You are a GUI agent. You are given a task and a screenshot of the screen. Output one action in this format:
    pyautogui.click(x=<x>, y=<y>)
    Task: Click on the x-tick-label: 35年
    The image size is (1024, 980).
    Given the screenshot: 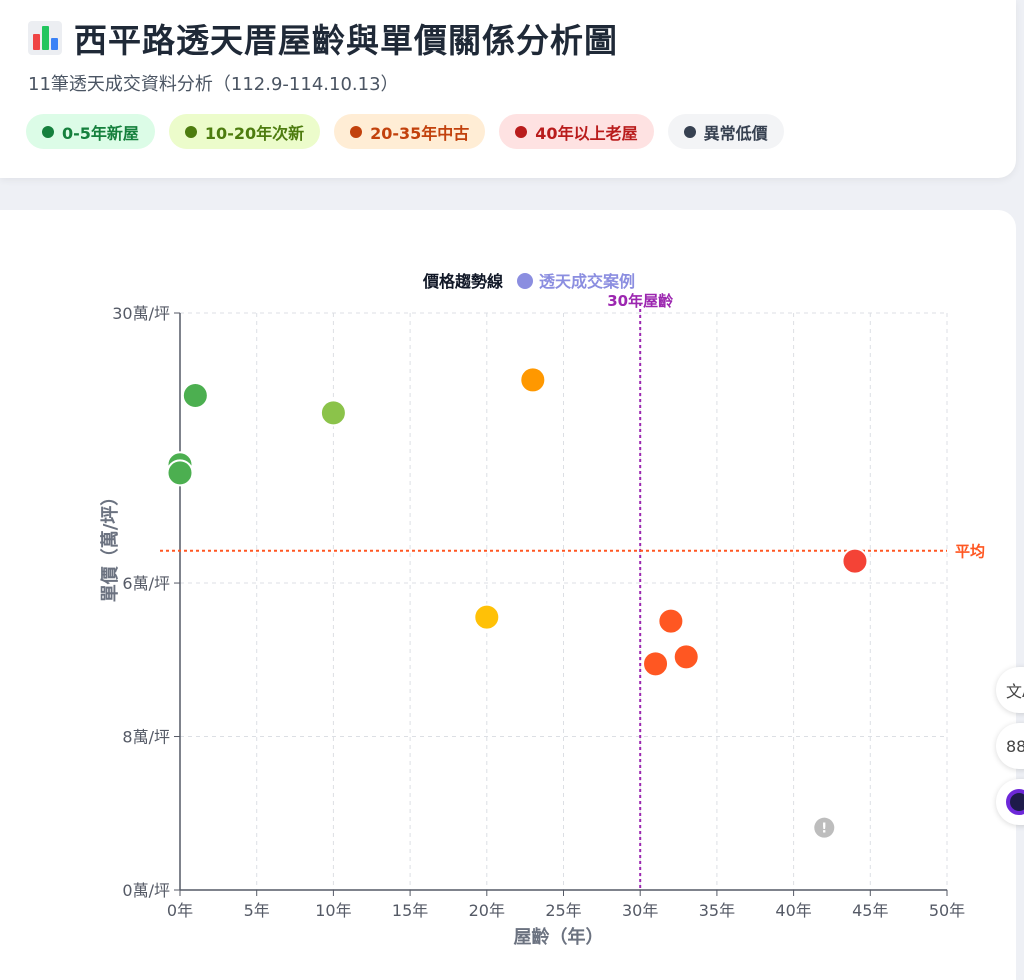 What is the action you would take?
    pyautogui.click(x=717, y=910)
    